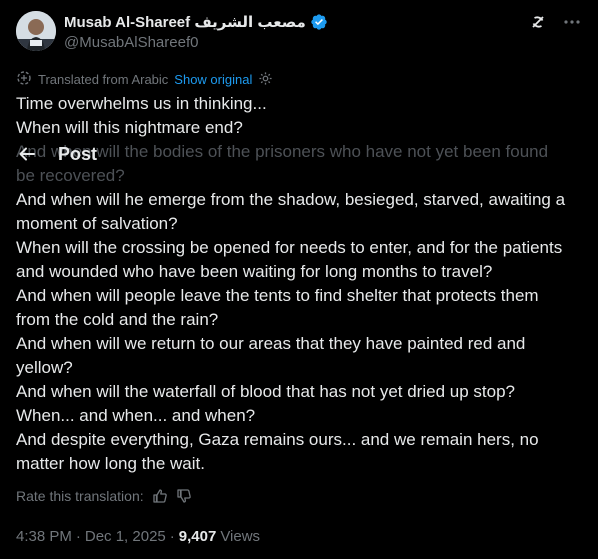  What do you see at coordinates (44, 367) in the screenshot?
I see `post-line: yellow?` at bounding box center [44, 367].